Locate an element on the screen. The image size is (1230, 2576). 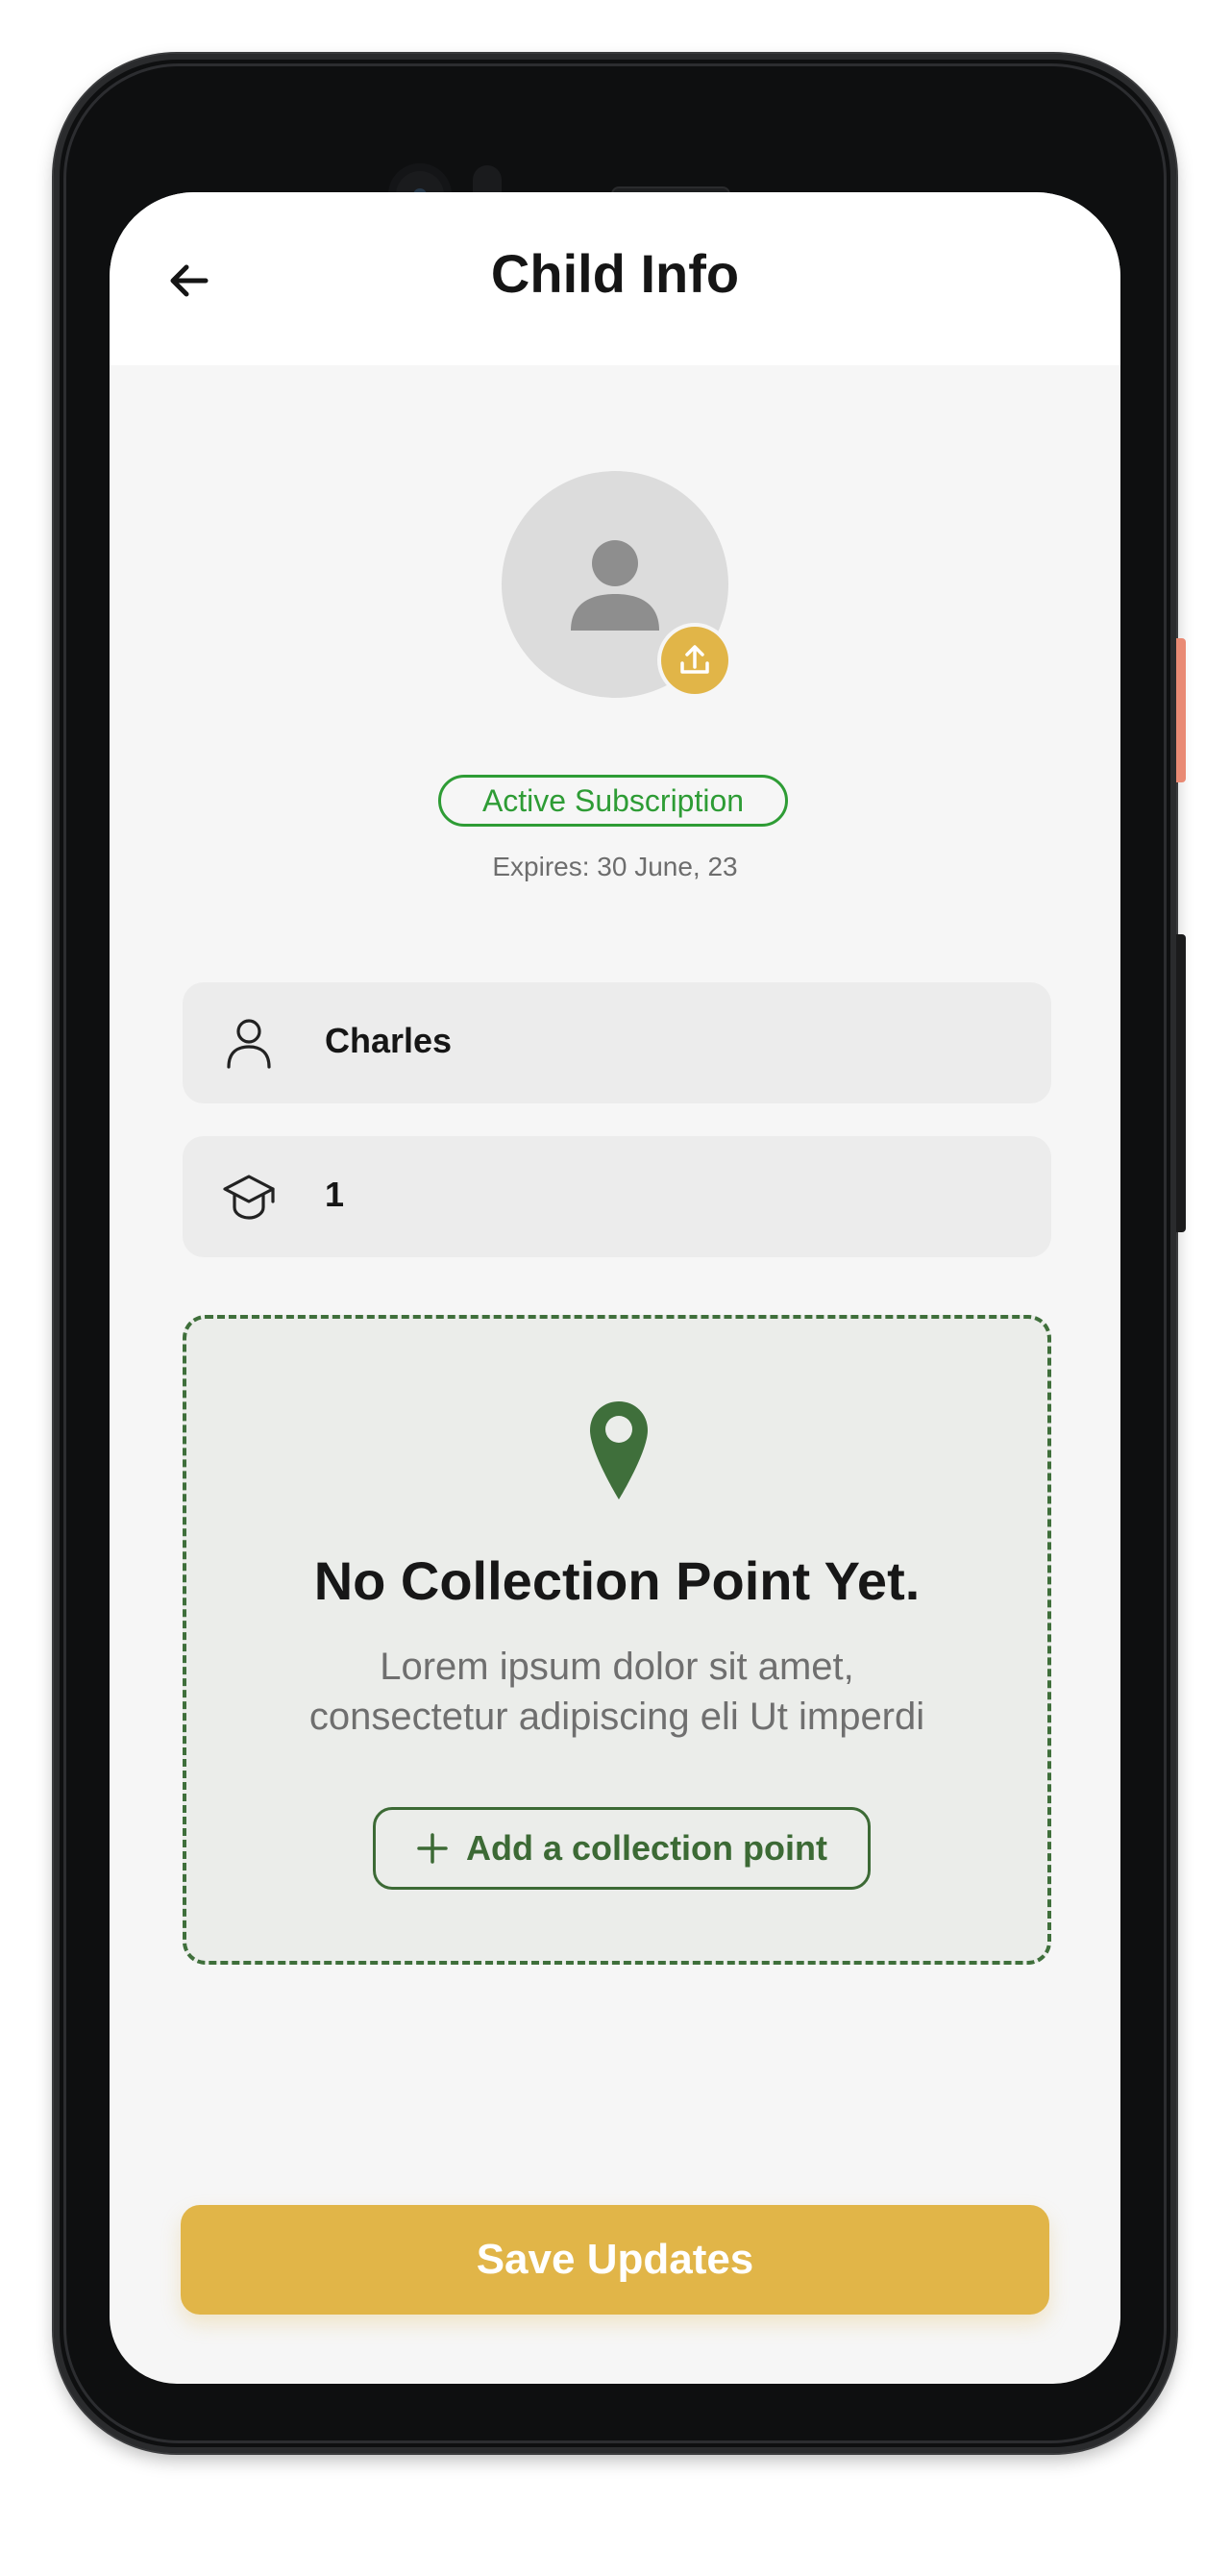
app-header: Child Info is located at coordinates (615, 278).